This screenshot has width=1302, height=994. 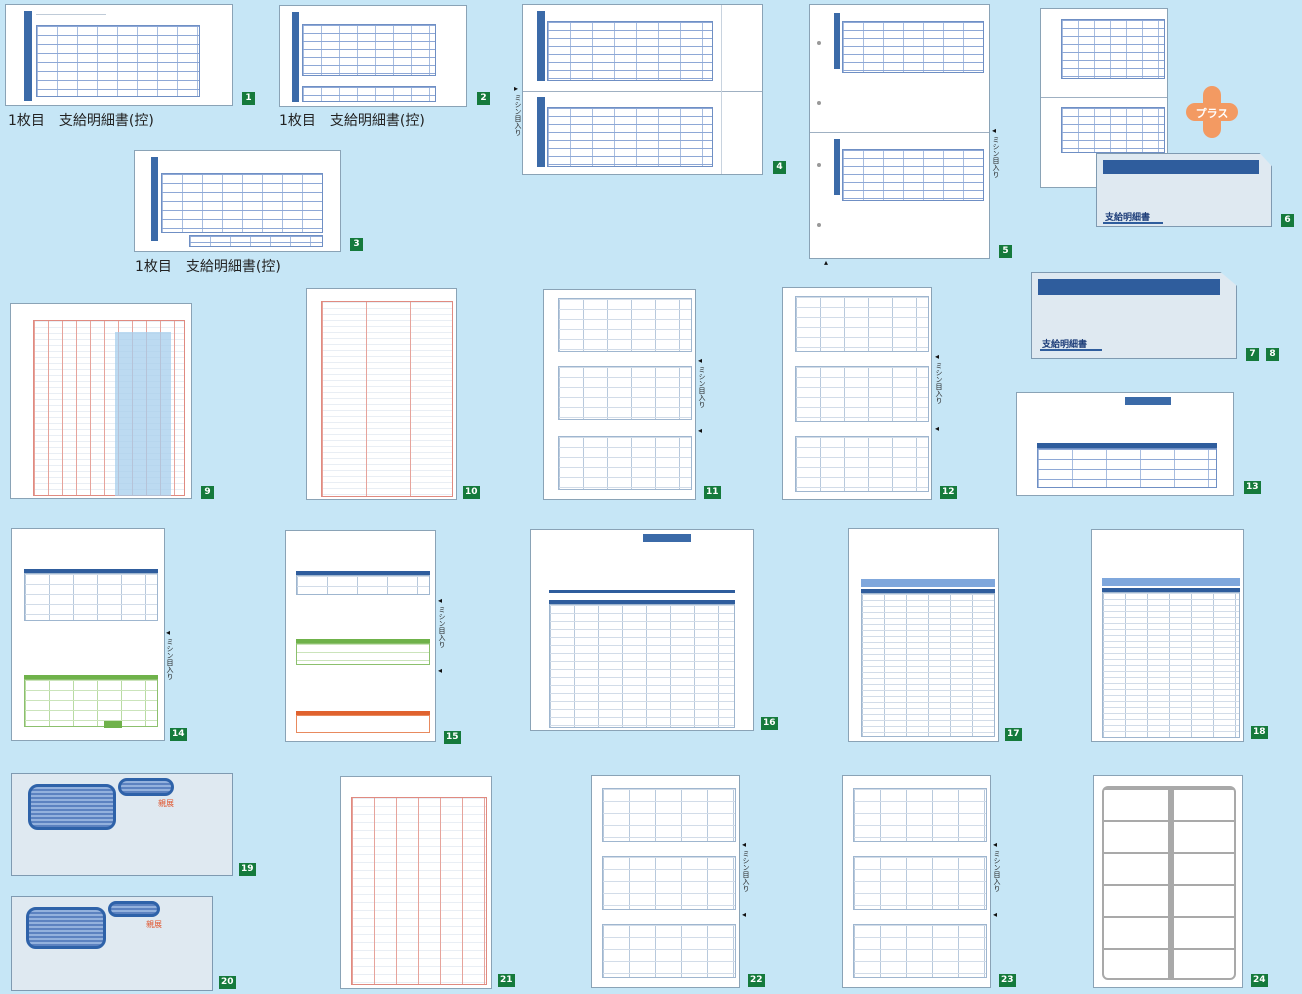 What do you see at coordinates (178, 734) in the screenshot?
I see `item-number-badge: 14` at bounding box center [178, 734].